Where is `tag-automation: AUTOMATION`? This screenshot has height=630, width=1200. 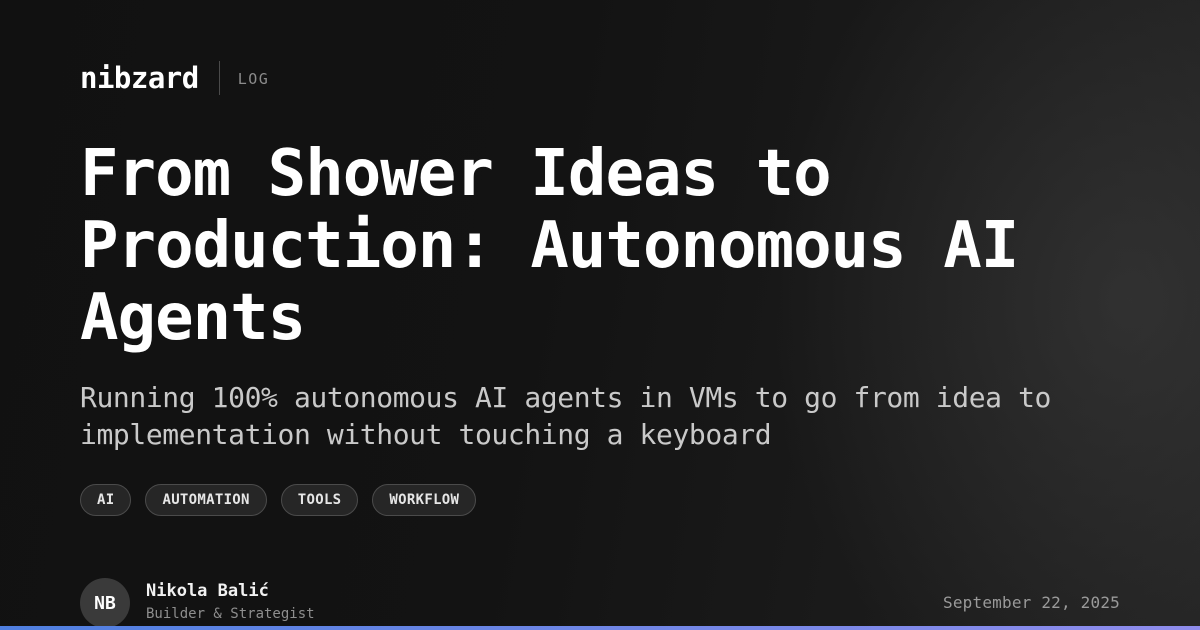
tag-automation: AUTOMATION is located at coordinates (206, 500).